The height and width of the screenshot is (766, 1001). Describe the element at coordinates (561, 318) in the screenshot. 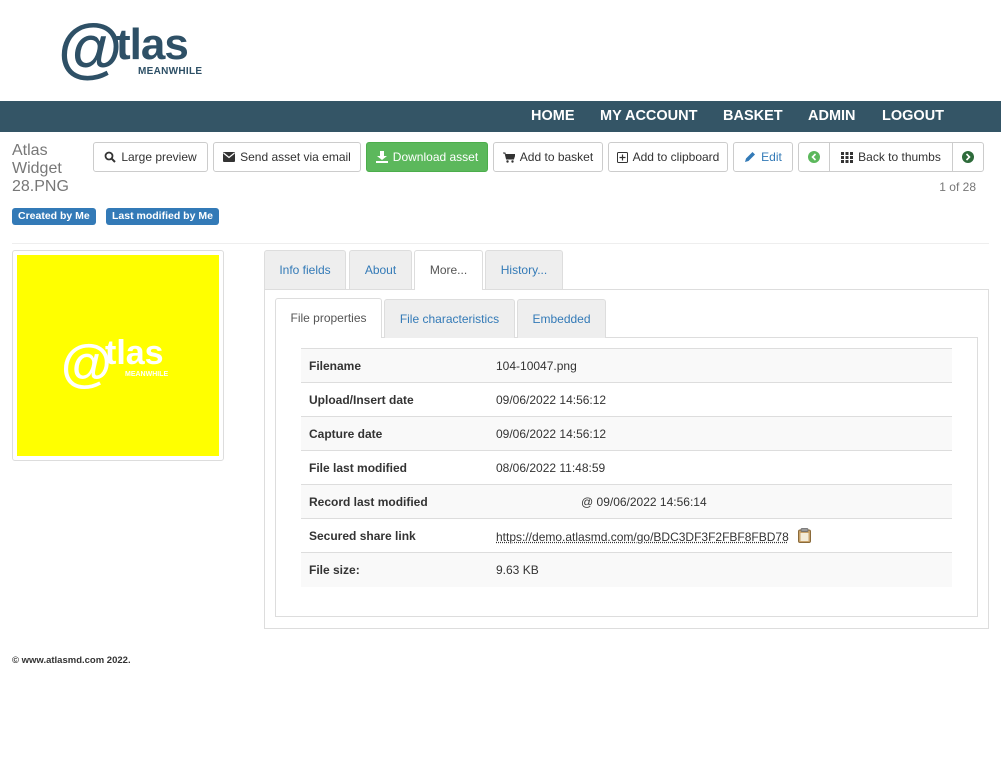

I see `tab-embedded: Embedded` at that location.